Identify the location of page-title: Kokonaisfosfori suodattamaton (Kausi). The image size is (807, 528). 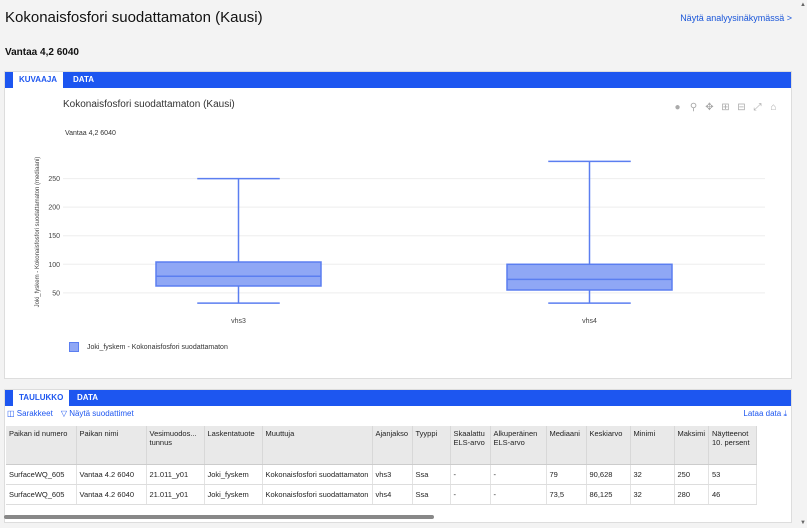
(134, 17).